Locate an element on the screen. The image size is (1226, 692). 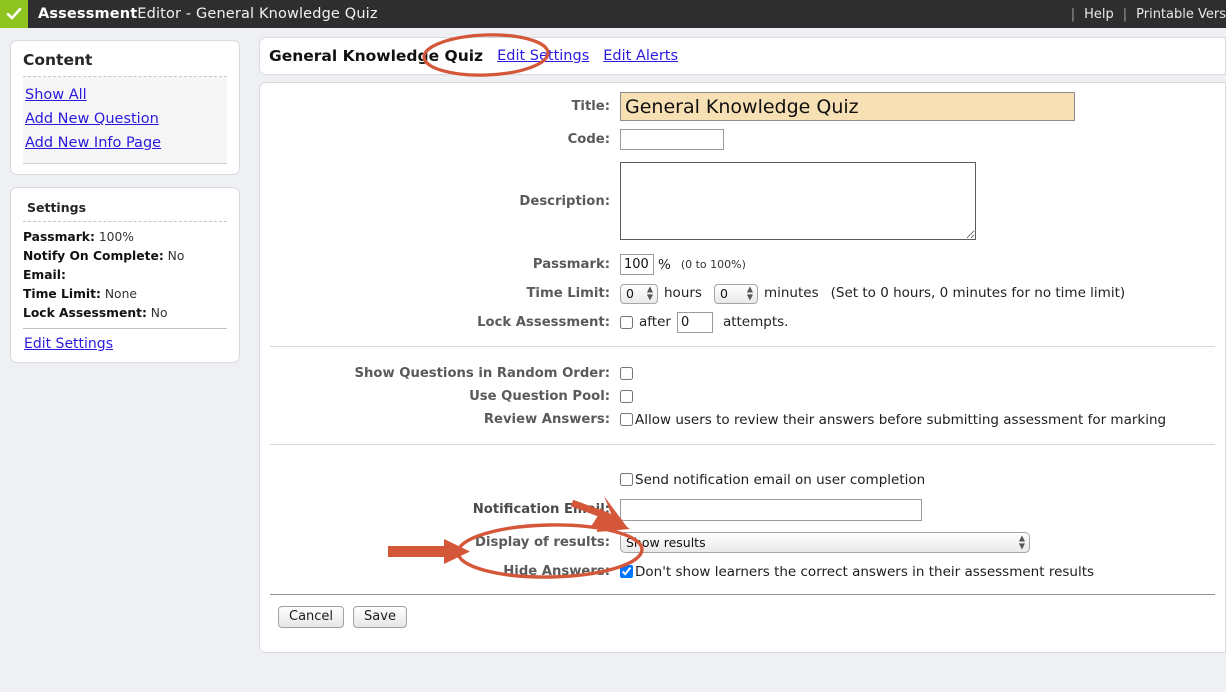
cancel-button: Cancel is located at coordinates (311, 616).